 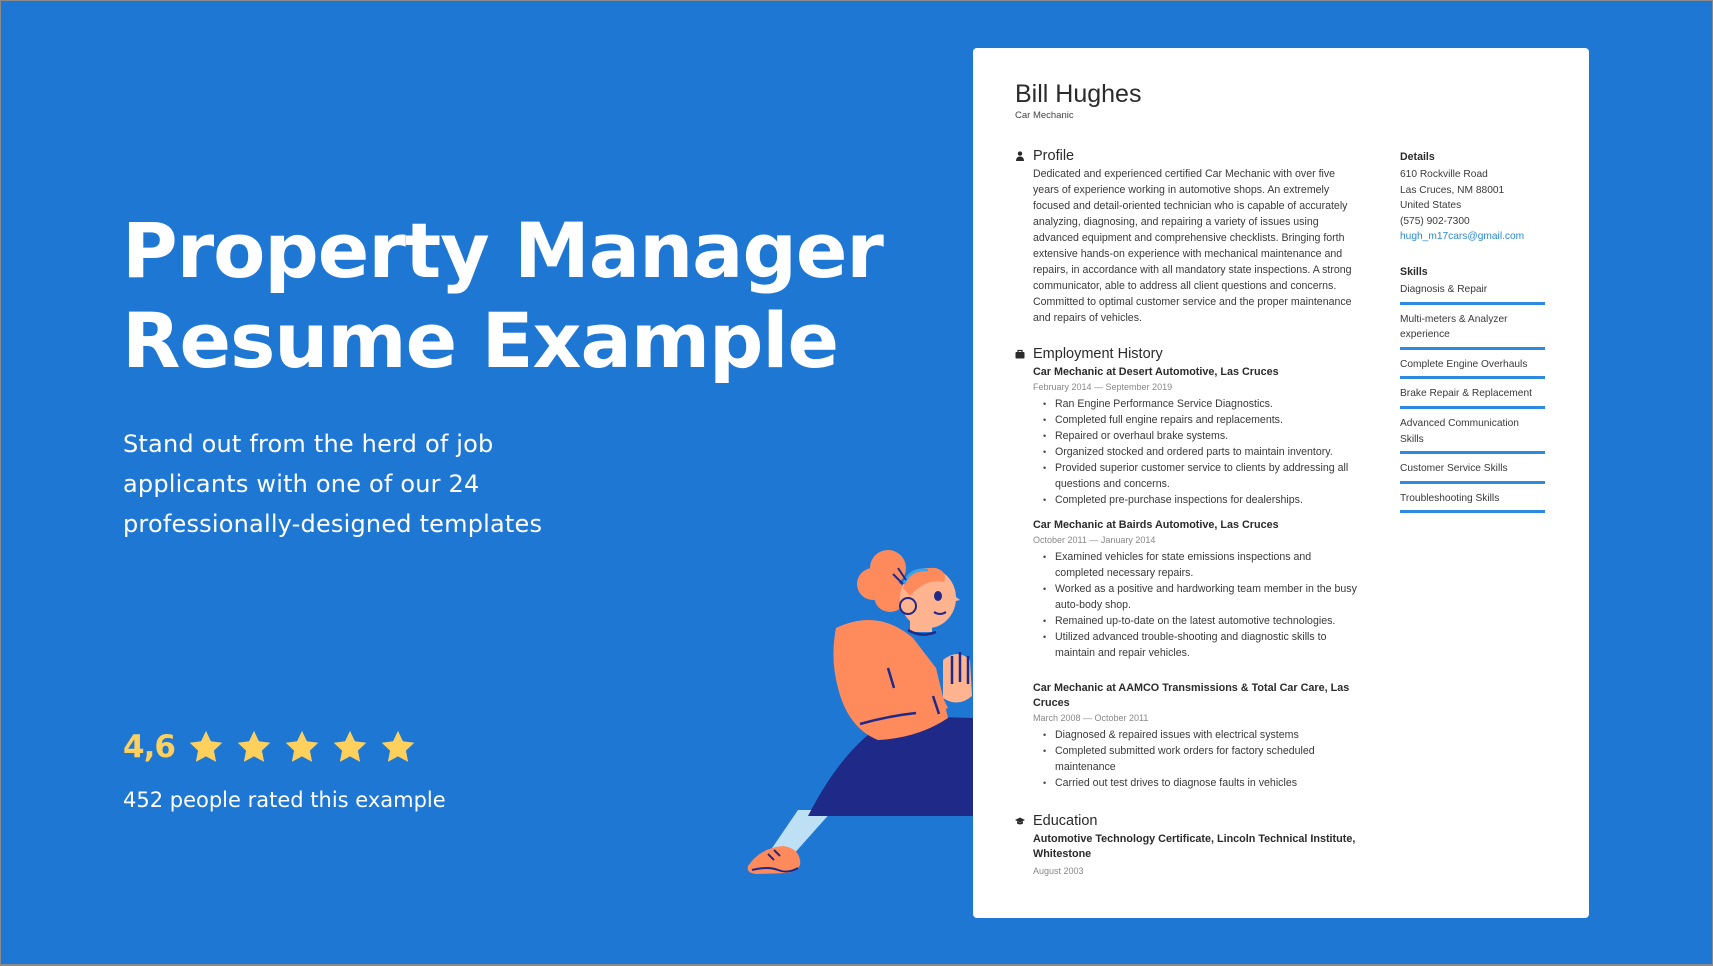 What do you see at coordinates (1472, 502) in the screenshot?
I see `skill-item: Troubleshooting Skills` at bounding box center [1472, 502].